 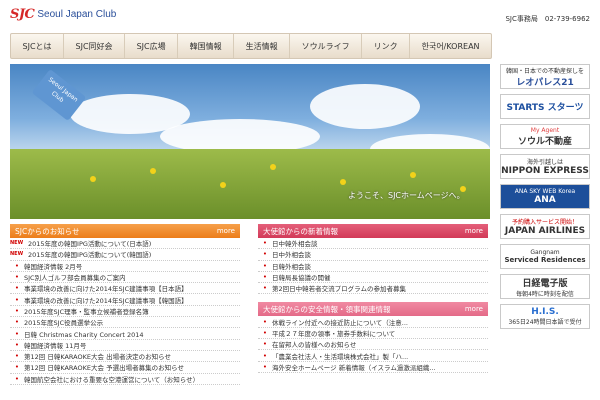 I want to click on banner-jal: 予約購入サービス開始！ JAPAN AIRLINES, so click(x=545, y=226).